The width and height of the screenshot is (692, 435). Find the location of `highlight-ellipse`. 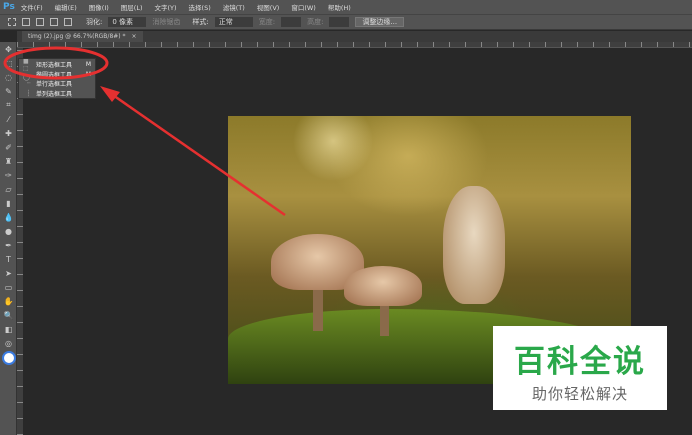

highlight-ellipse is located at coordinates (56, 63).